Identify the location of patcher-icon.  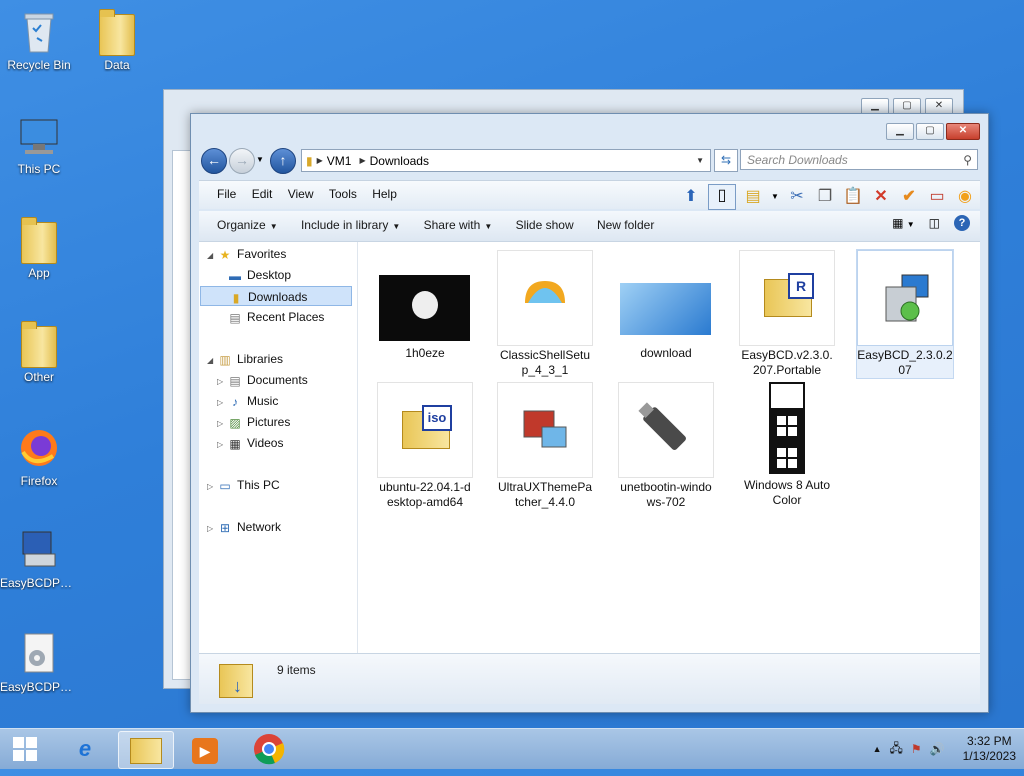
(545, 429).